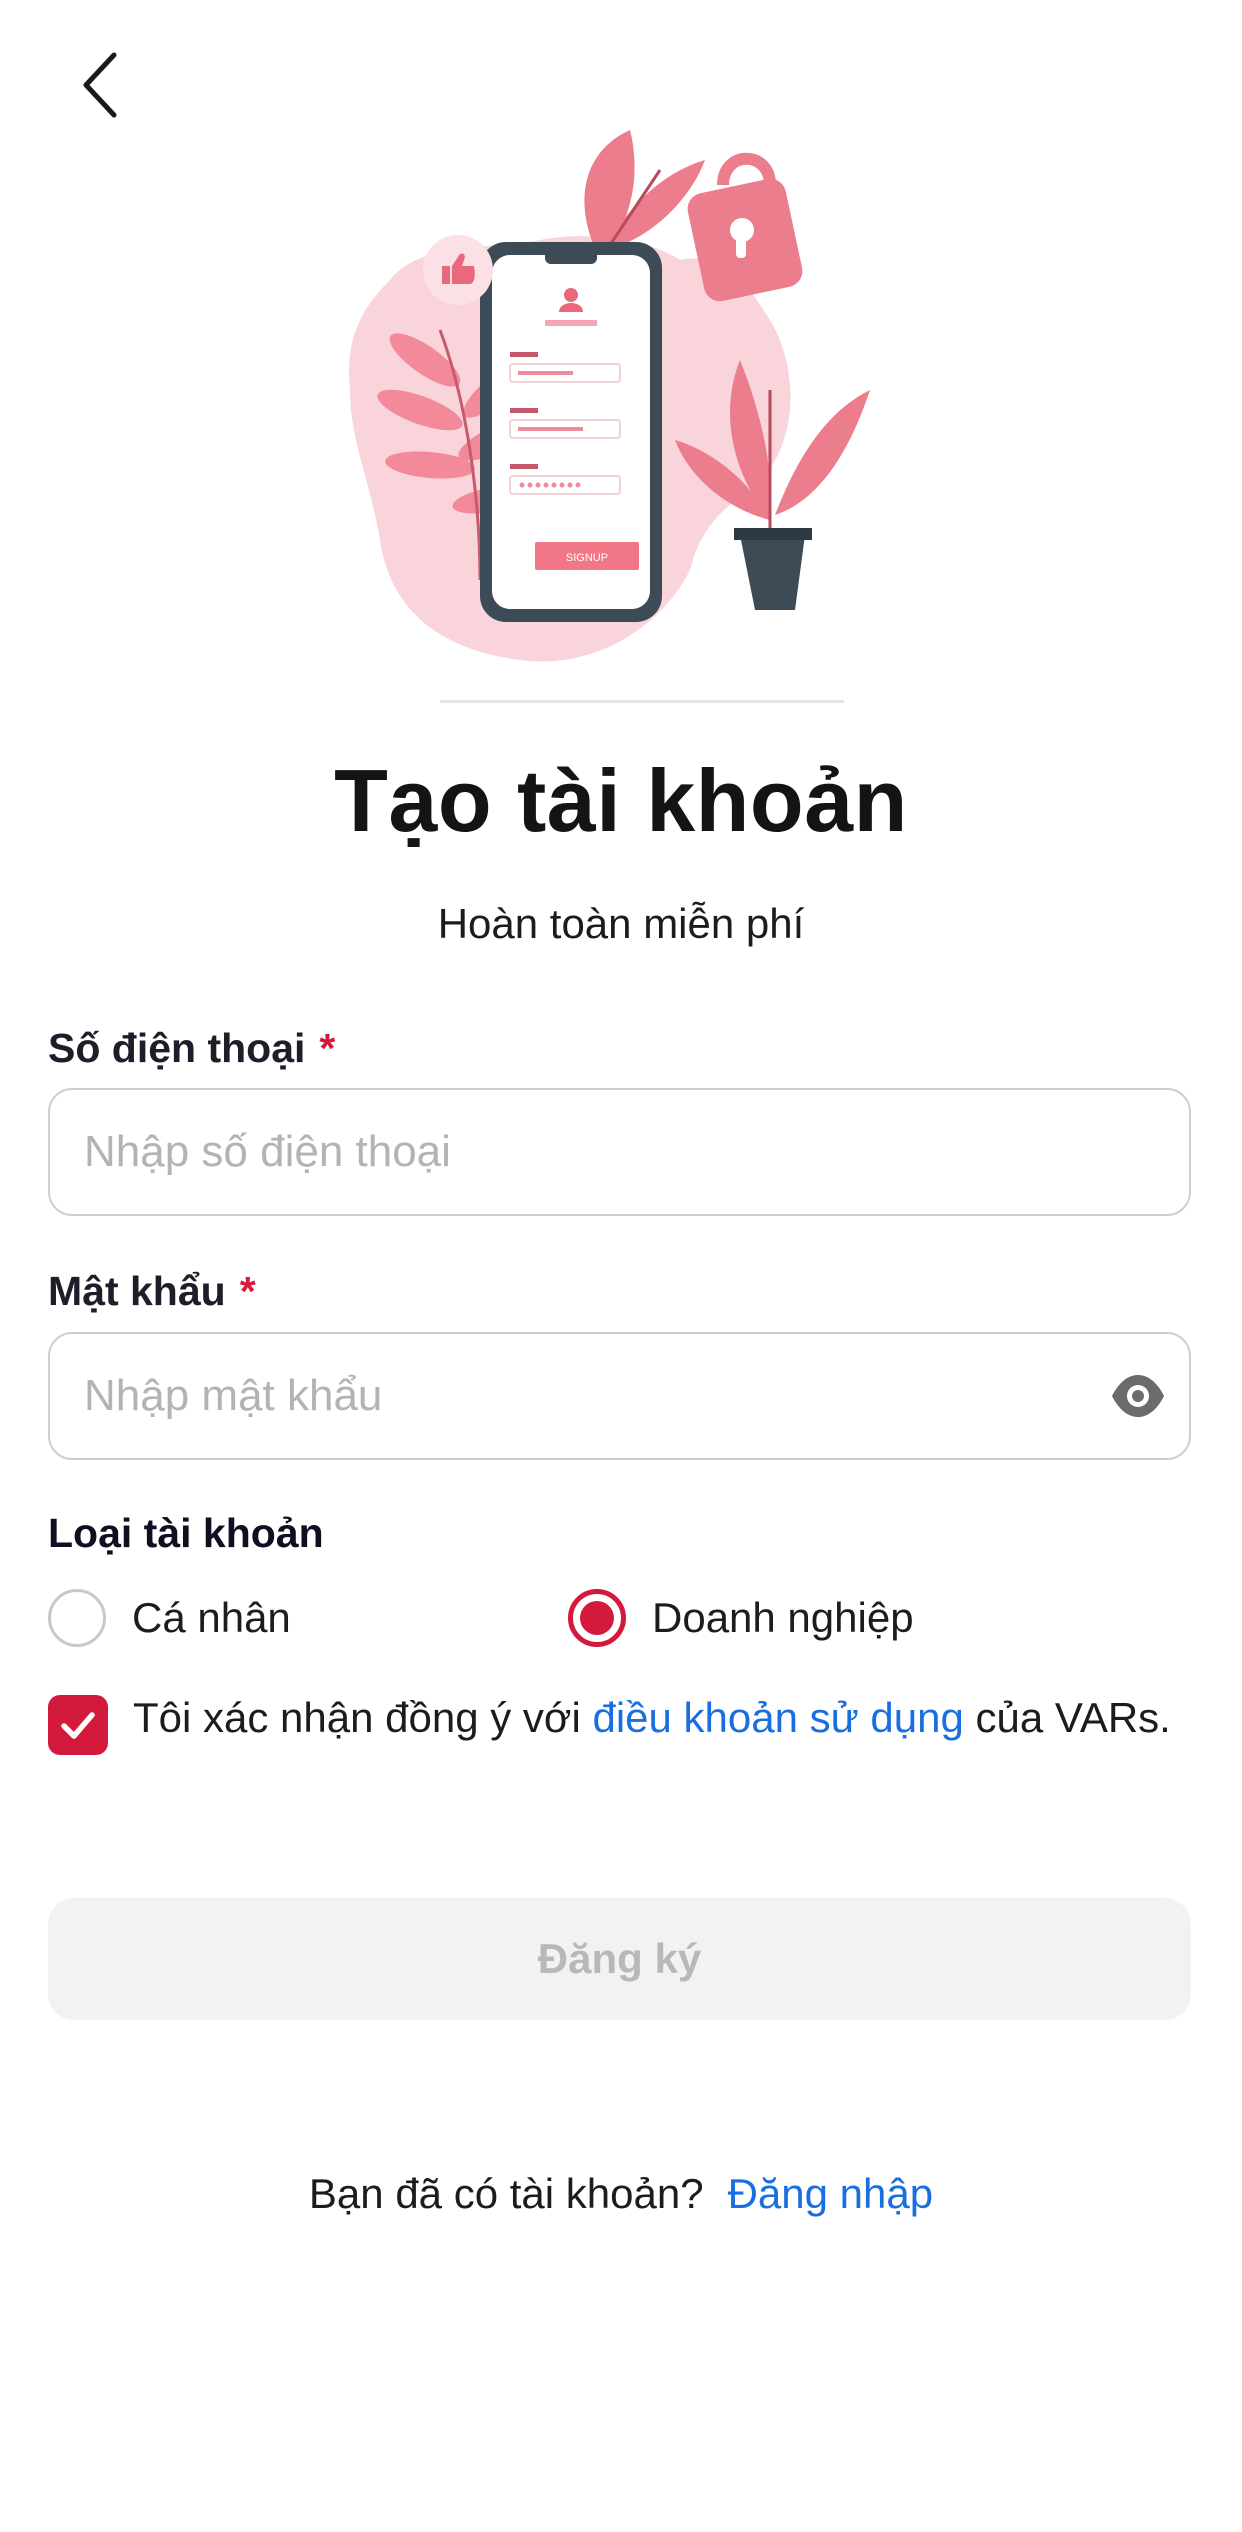 Image resolution: width=1242 pixels, height=2532 pixels. I want to click on login-prompt-text: Bạn đã có tài khoản?, so click(506, 2193).